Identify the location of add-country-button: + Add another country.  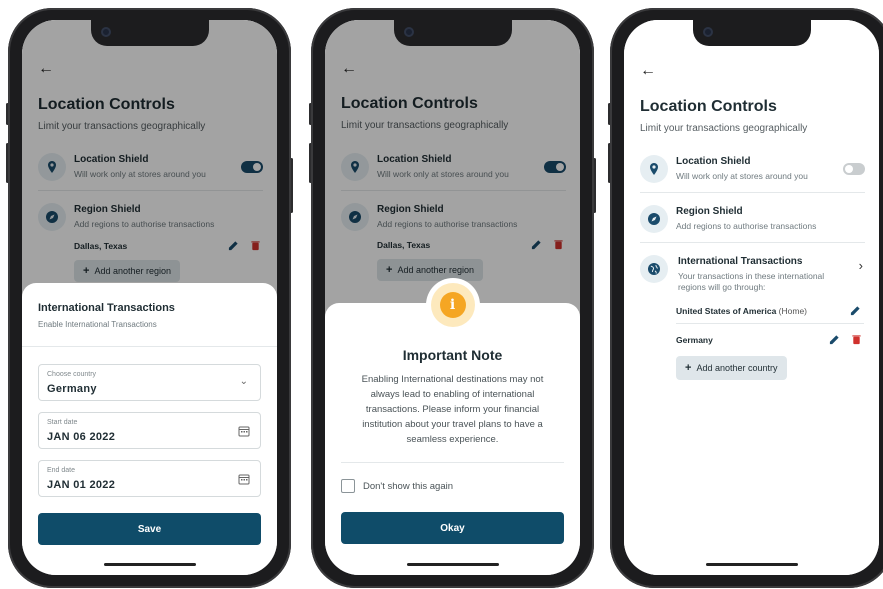
(731, 368).